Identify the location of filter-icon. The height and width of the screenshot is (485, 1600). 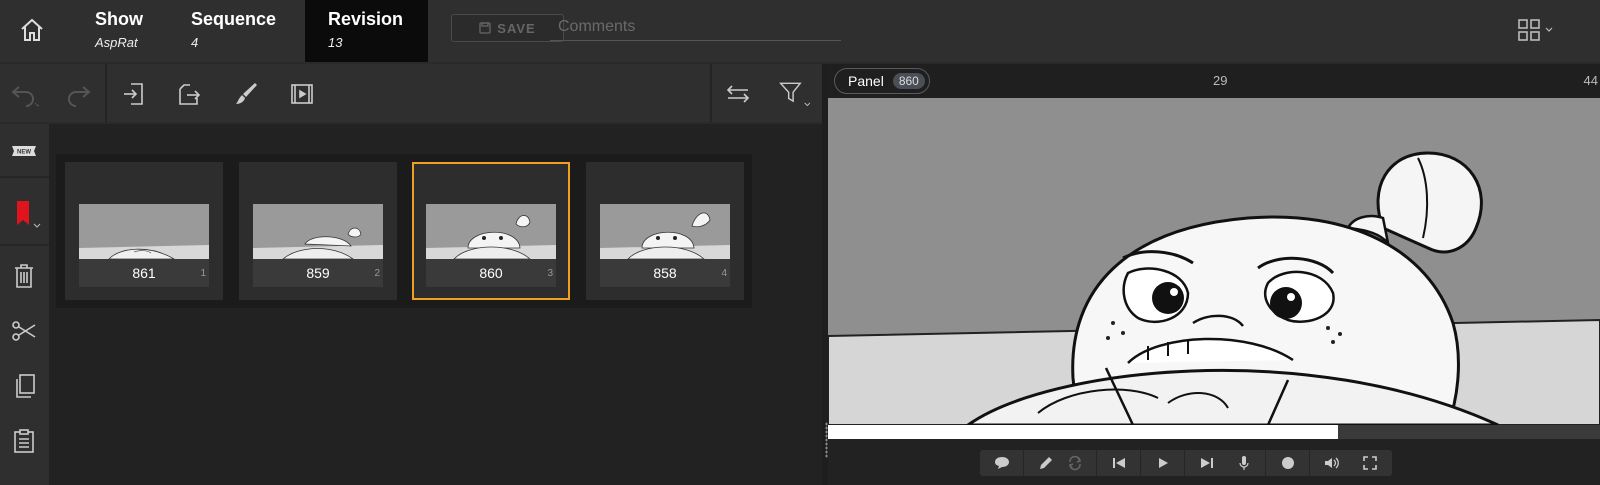
(794, 94).